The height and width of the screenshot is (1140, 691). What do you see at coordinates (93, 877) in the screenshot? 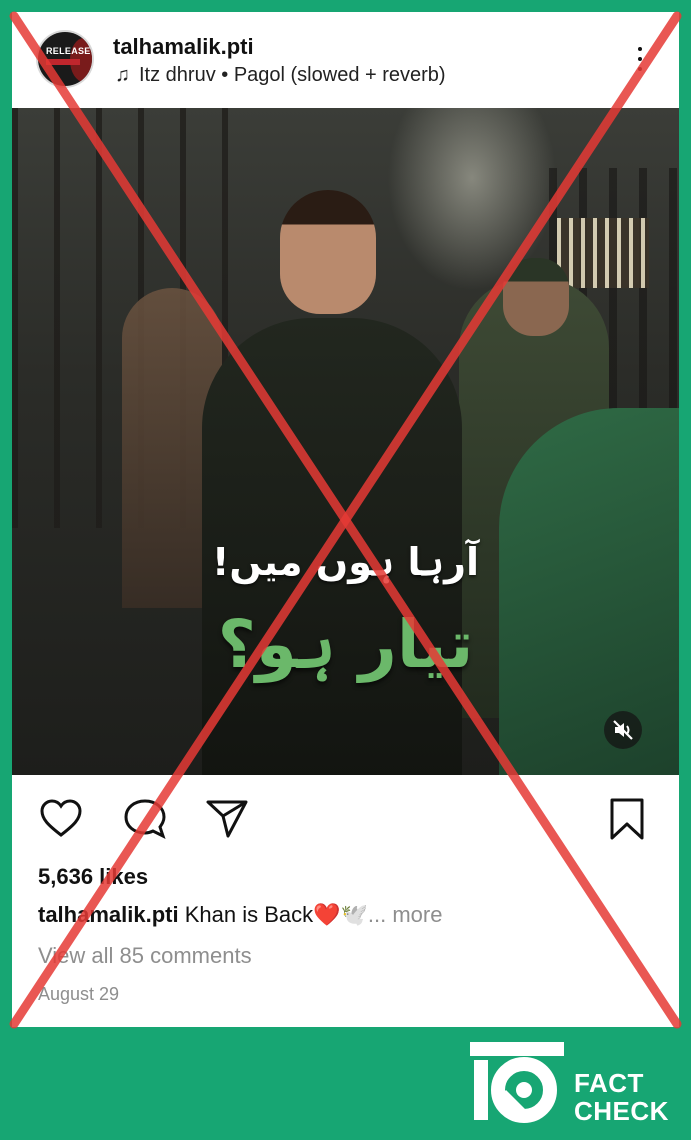
I see `likes-count: 5,636 likes` at bounding box center [93, 877].